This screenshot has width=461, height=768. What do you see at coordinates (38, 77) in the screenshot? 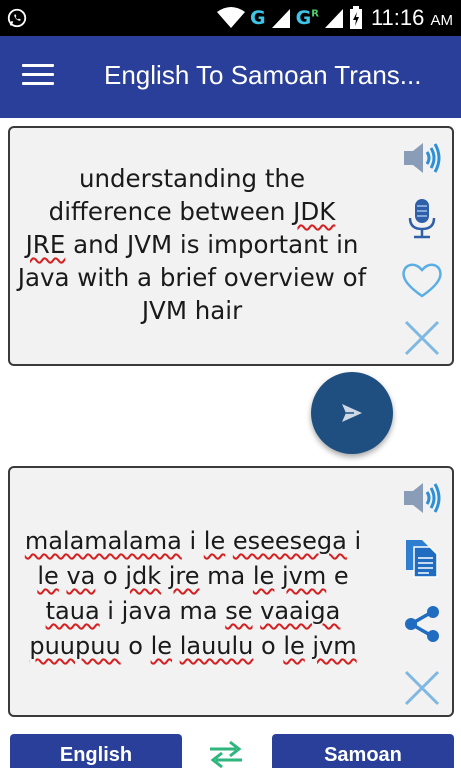
I see `hamburger-menu-icon` at bounding box center [38, 77].